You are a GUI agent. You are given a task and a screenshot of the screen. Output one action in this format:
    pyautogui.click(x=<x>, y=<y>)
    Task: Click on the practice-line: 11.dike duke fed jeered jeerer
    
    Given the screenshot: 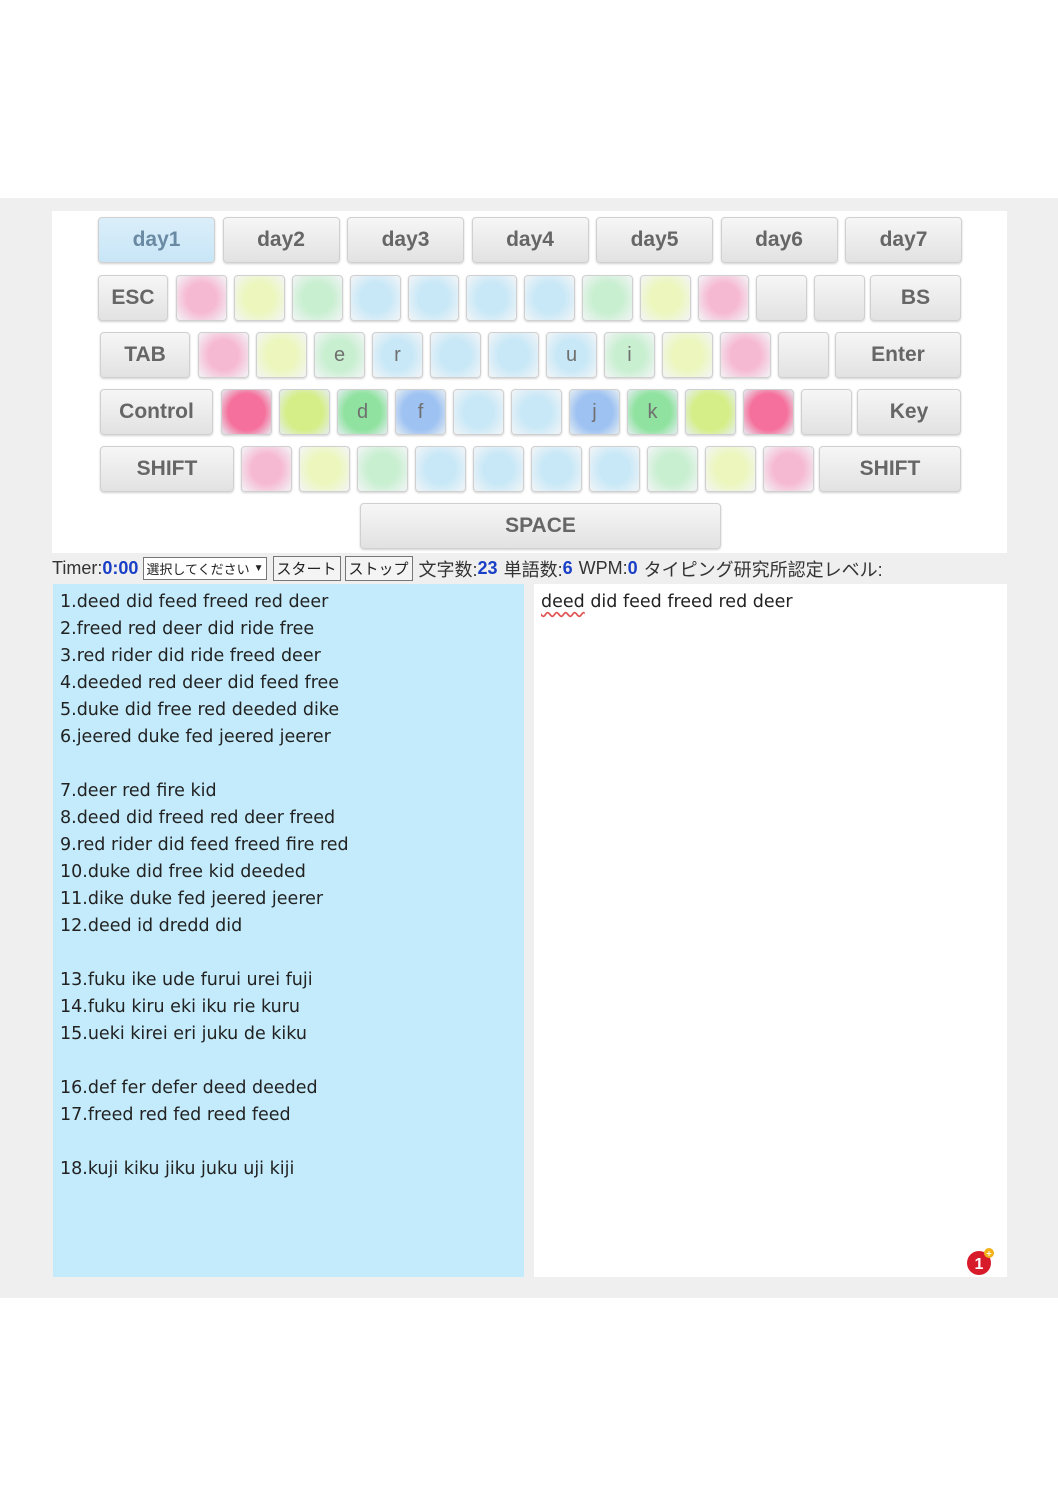 What is the action you would take?
    pyautogui.click(x=192, y=899)
    